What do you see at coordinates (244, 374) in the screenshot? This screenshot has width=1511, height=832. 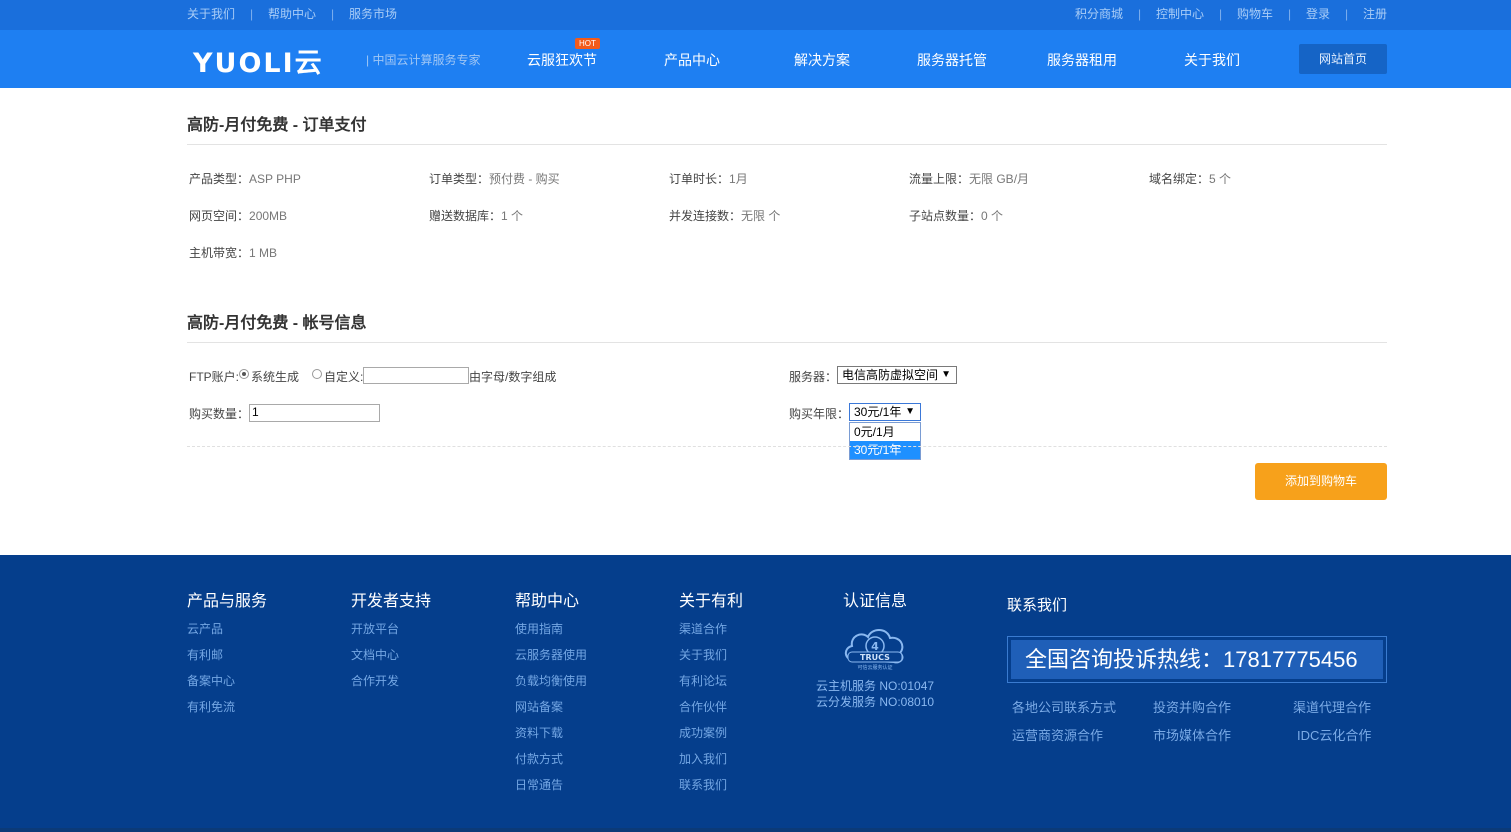 I see `radio-system-generated` at bounding box center [244, 374].